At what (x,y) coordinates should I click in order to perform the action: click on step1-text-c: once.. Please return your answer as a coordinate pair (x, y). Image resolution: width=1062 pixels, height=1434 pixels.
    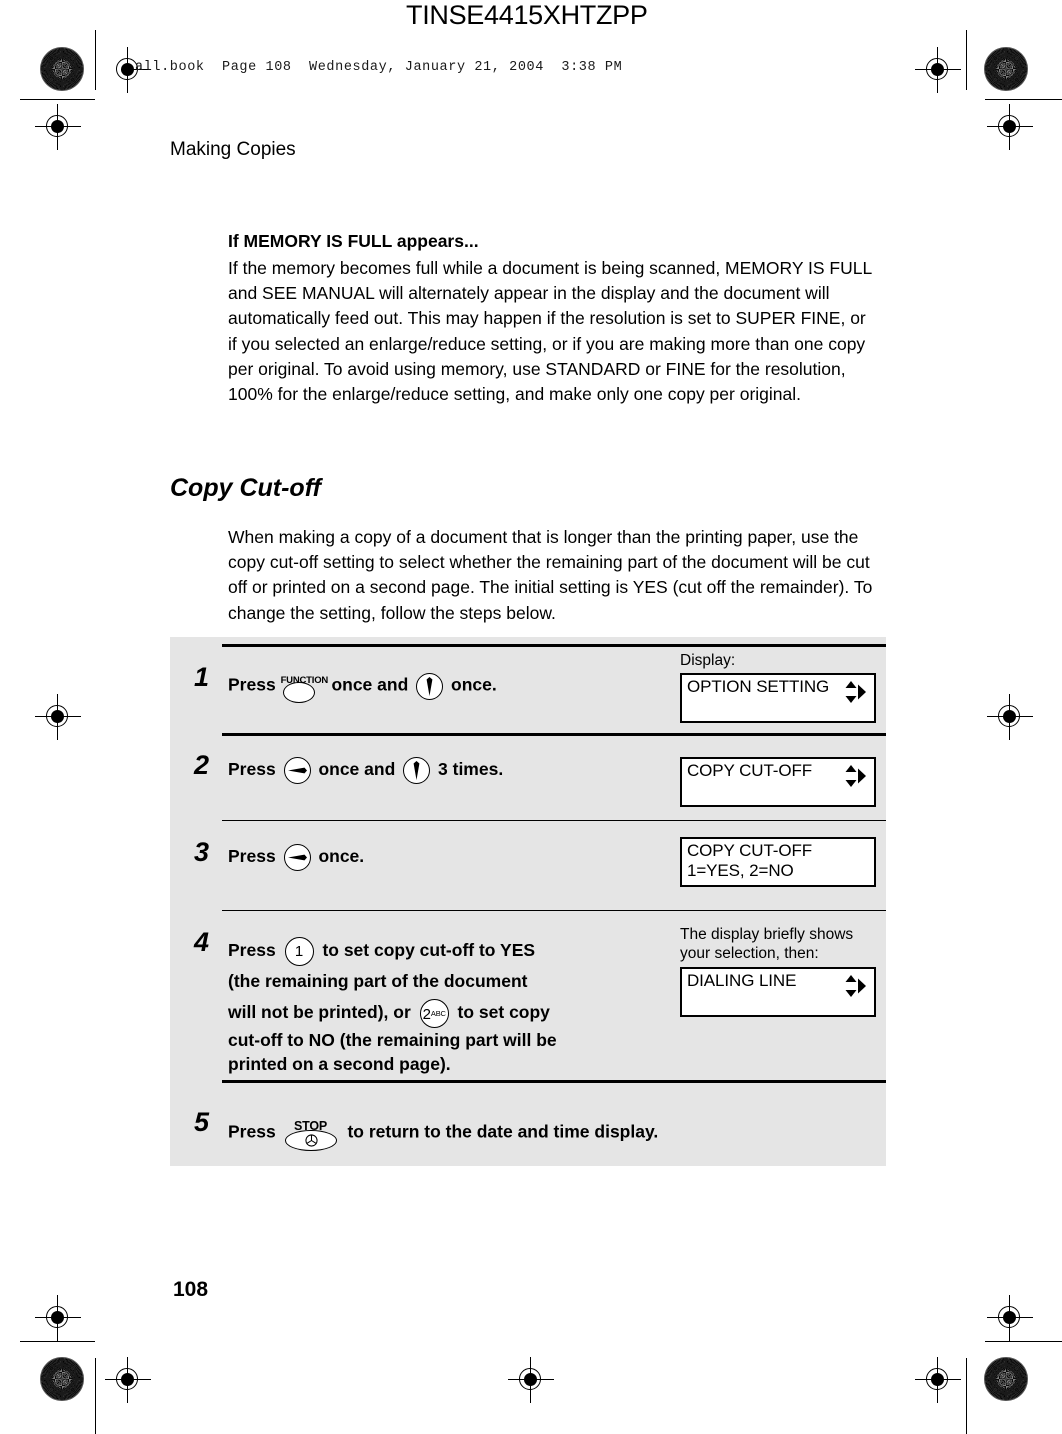
    Looking at the image, I should click on (474, 684).